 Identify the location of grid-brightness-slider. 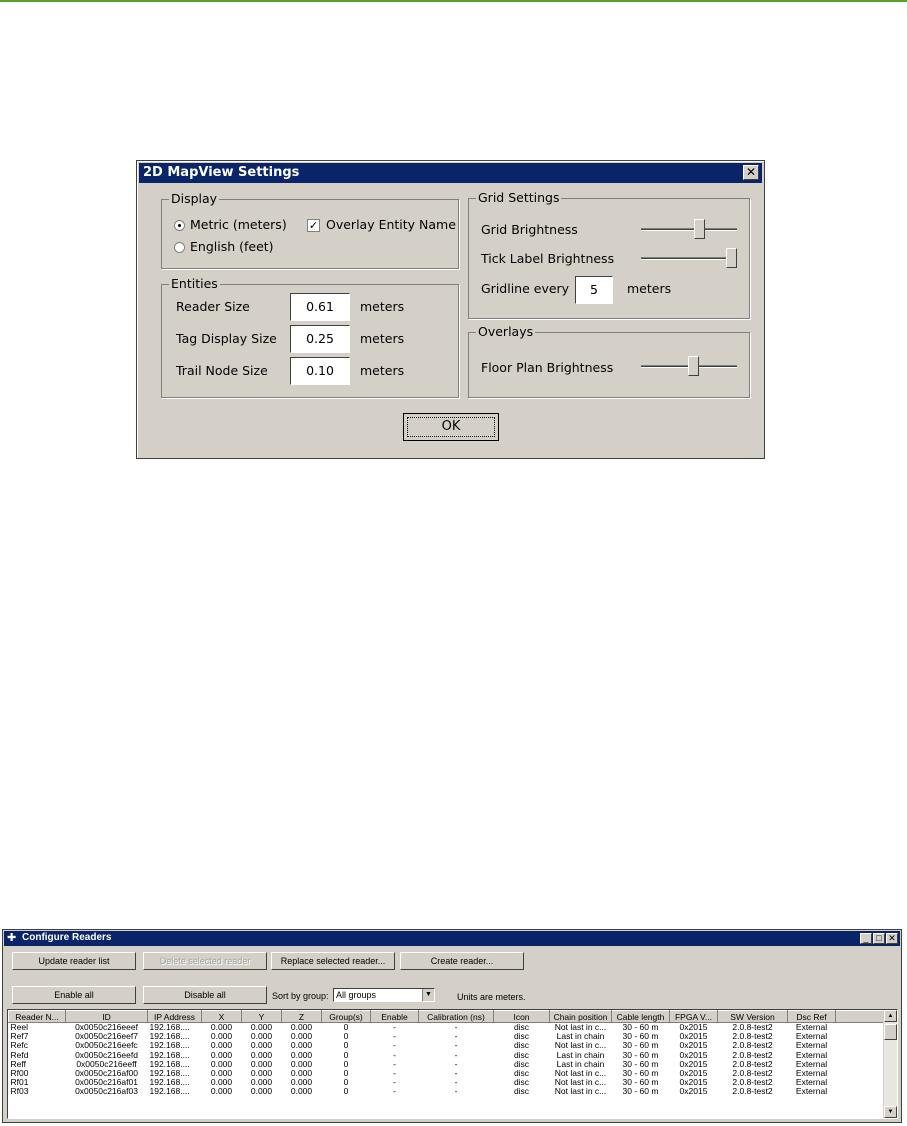
(699, 229).